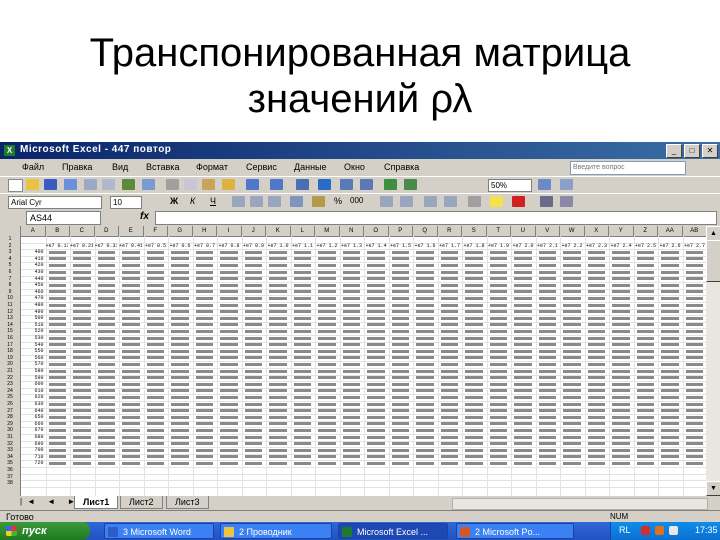 The width and height of the screenshot is (720, 540). What do you see at coordinates (90, 184) in the screenshot?
I see `print-icon` at bounding box center [90, 184].